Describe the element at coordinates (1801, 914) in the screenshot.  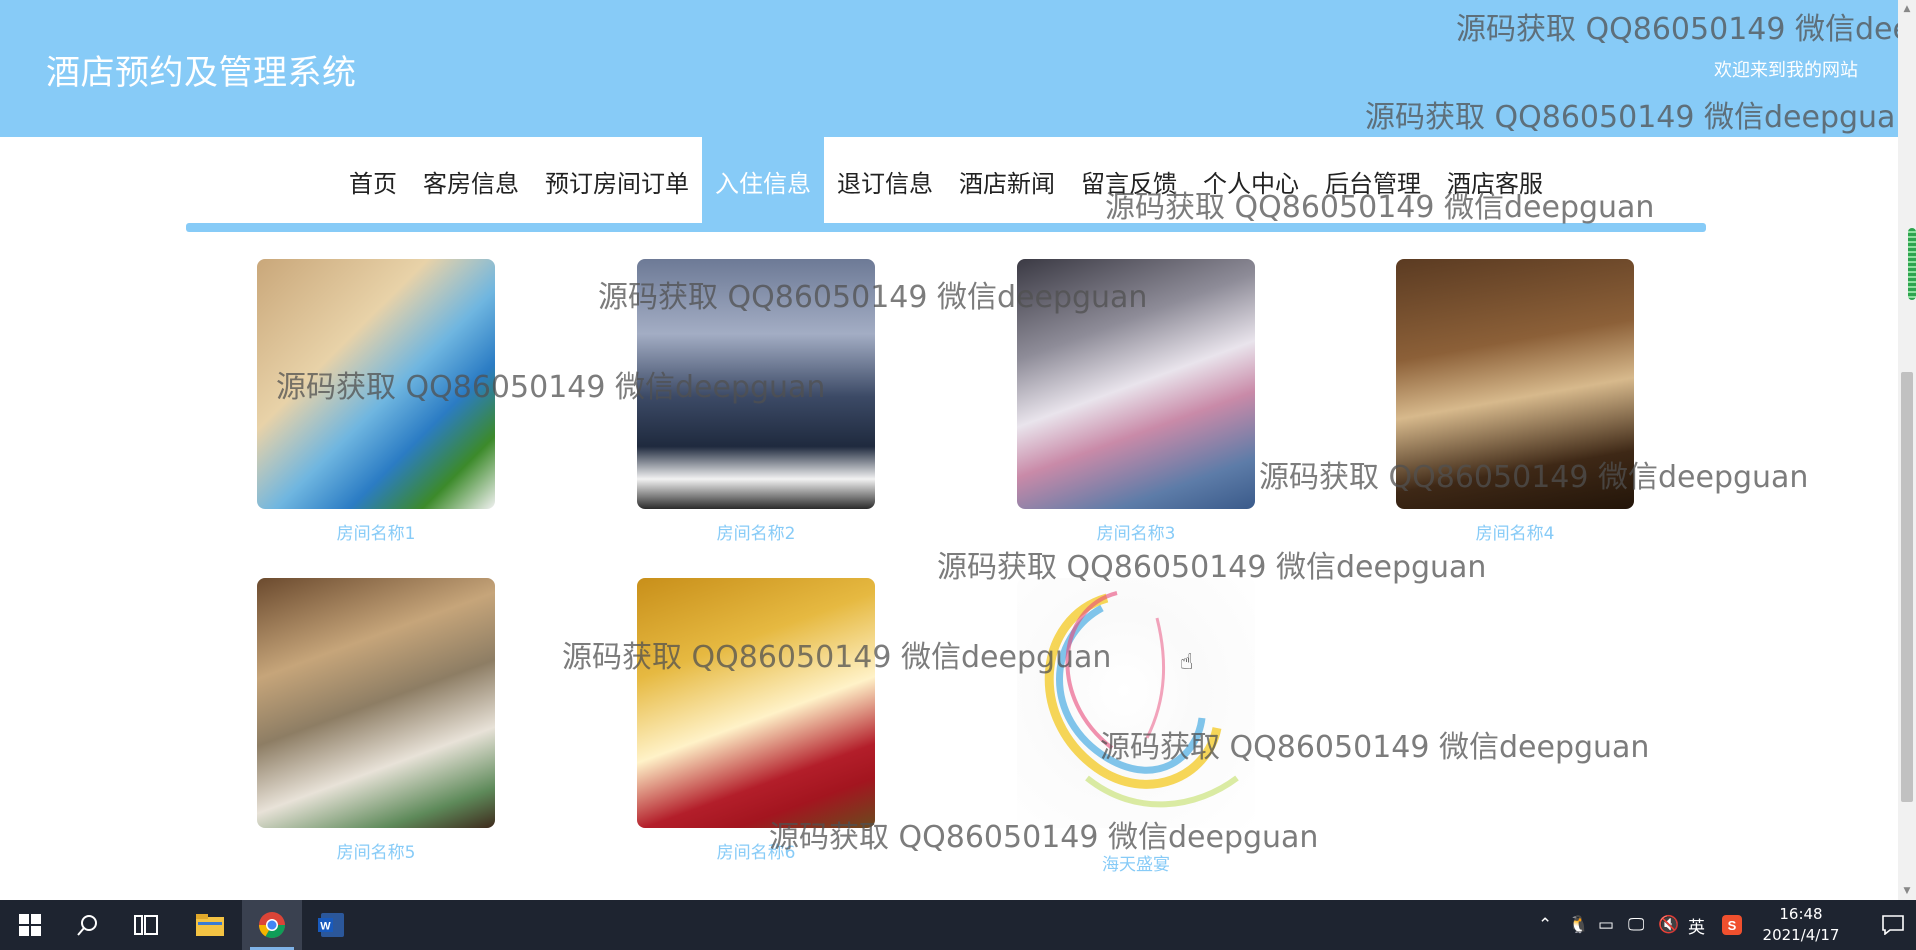
I see `clock-time: 16:48` at that location.